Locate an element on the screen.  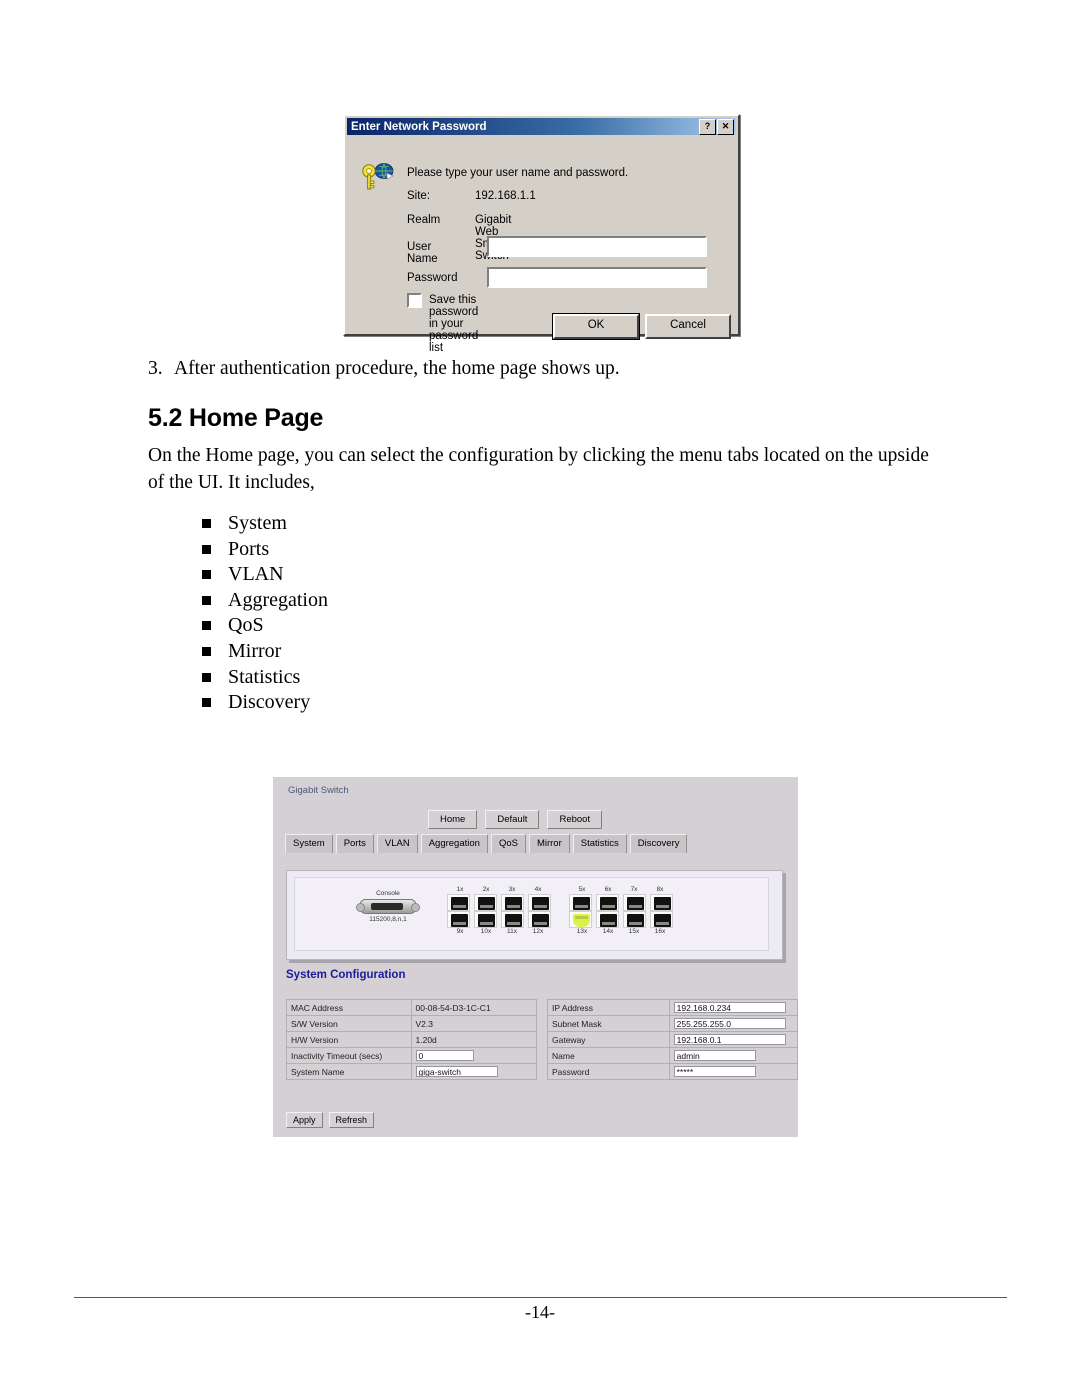
port-8x-icon is located at coordinates (661, 902).